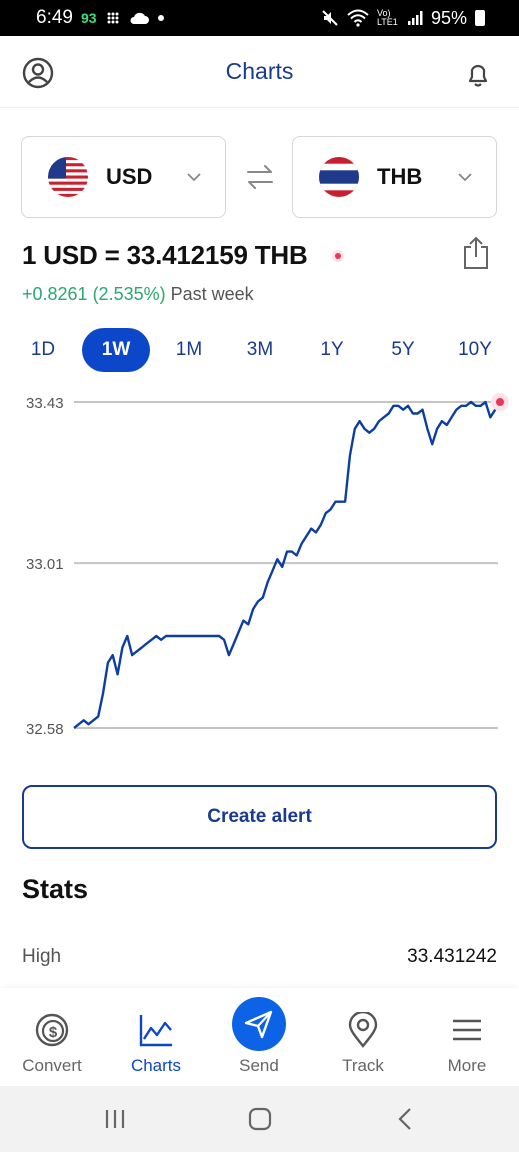  I want to click on end-point-marker, so click(500, 402).